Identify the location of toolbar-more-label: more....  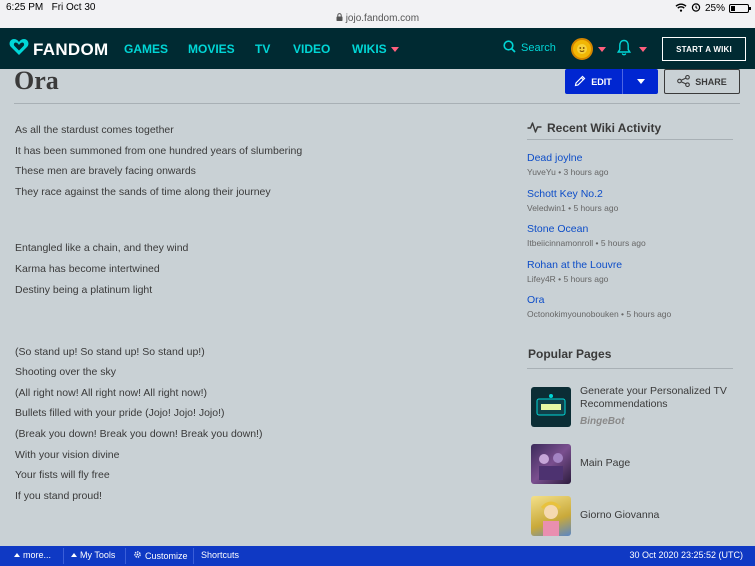
(37, 555).